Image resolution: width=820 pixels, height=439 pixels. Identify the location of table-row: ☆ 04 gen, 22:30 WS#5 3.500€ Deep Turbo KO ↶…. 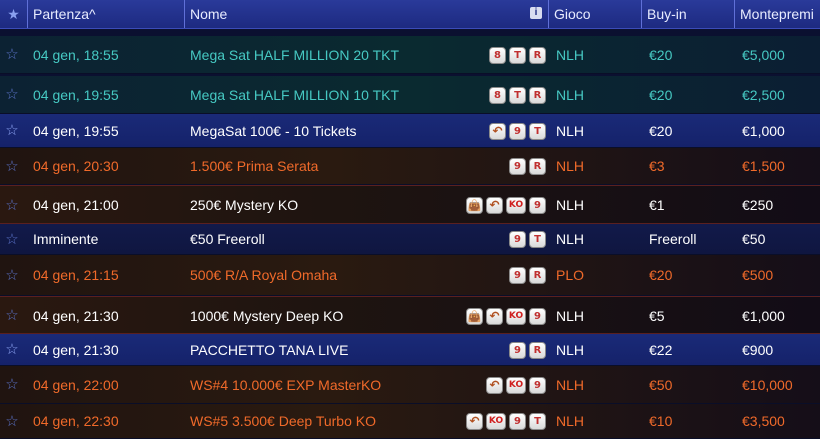
(410, 421).